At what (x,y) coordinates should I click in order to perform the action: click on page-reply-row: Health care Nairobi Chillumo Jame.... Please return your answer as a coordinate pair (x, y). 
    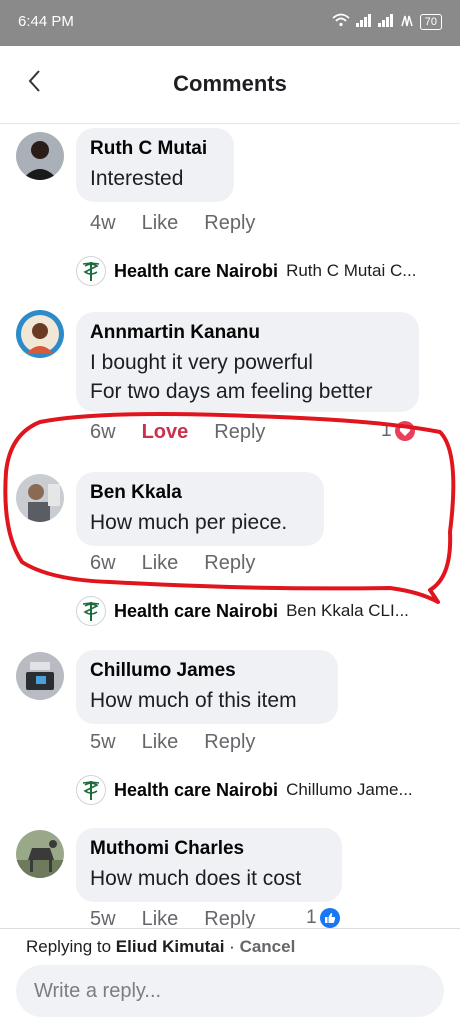
    Looking at the image, I should click on (244, 790).